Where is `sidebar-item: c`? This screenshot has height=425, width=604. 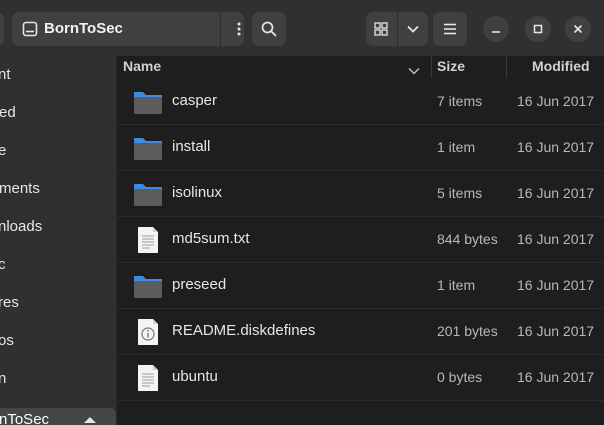
sidebar-item: c is located at coordinates (58, 265).